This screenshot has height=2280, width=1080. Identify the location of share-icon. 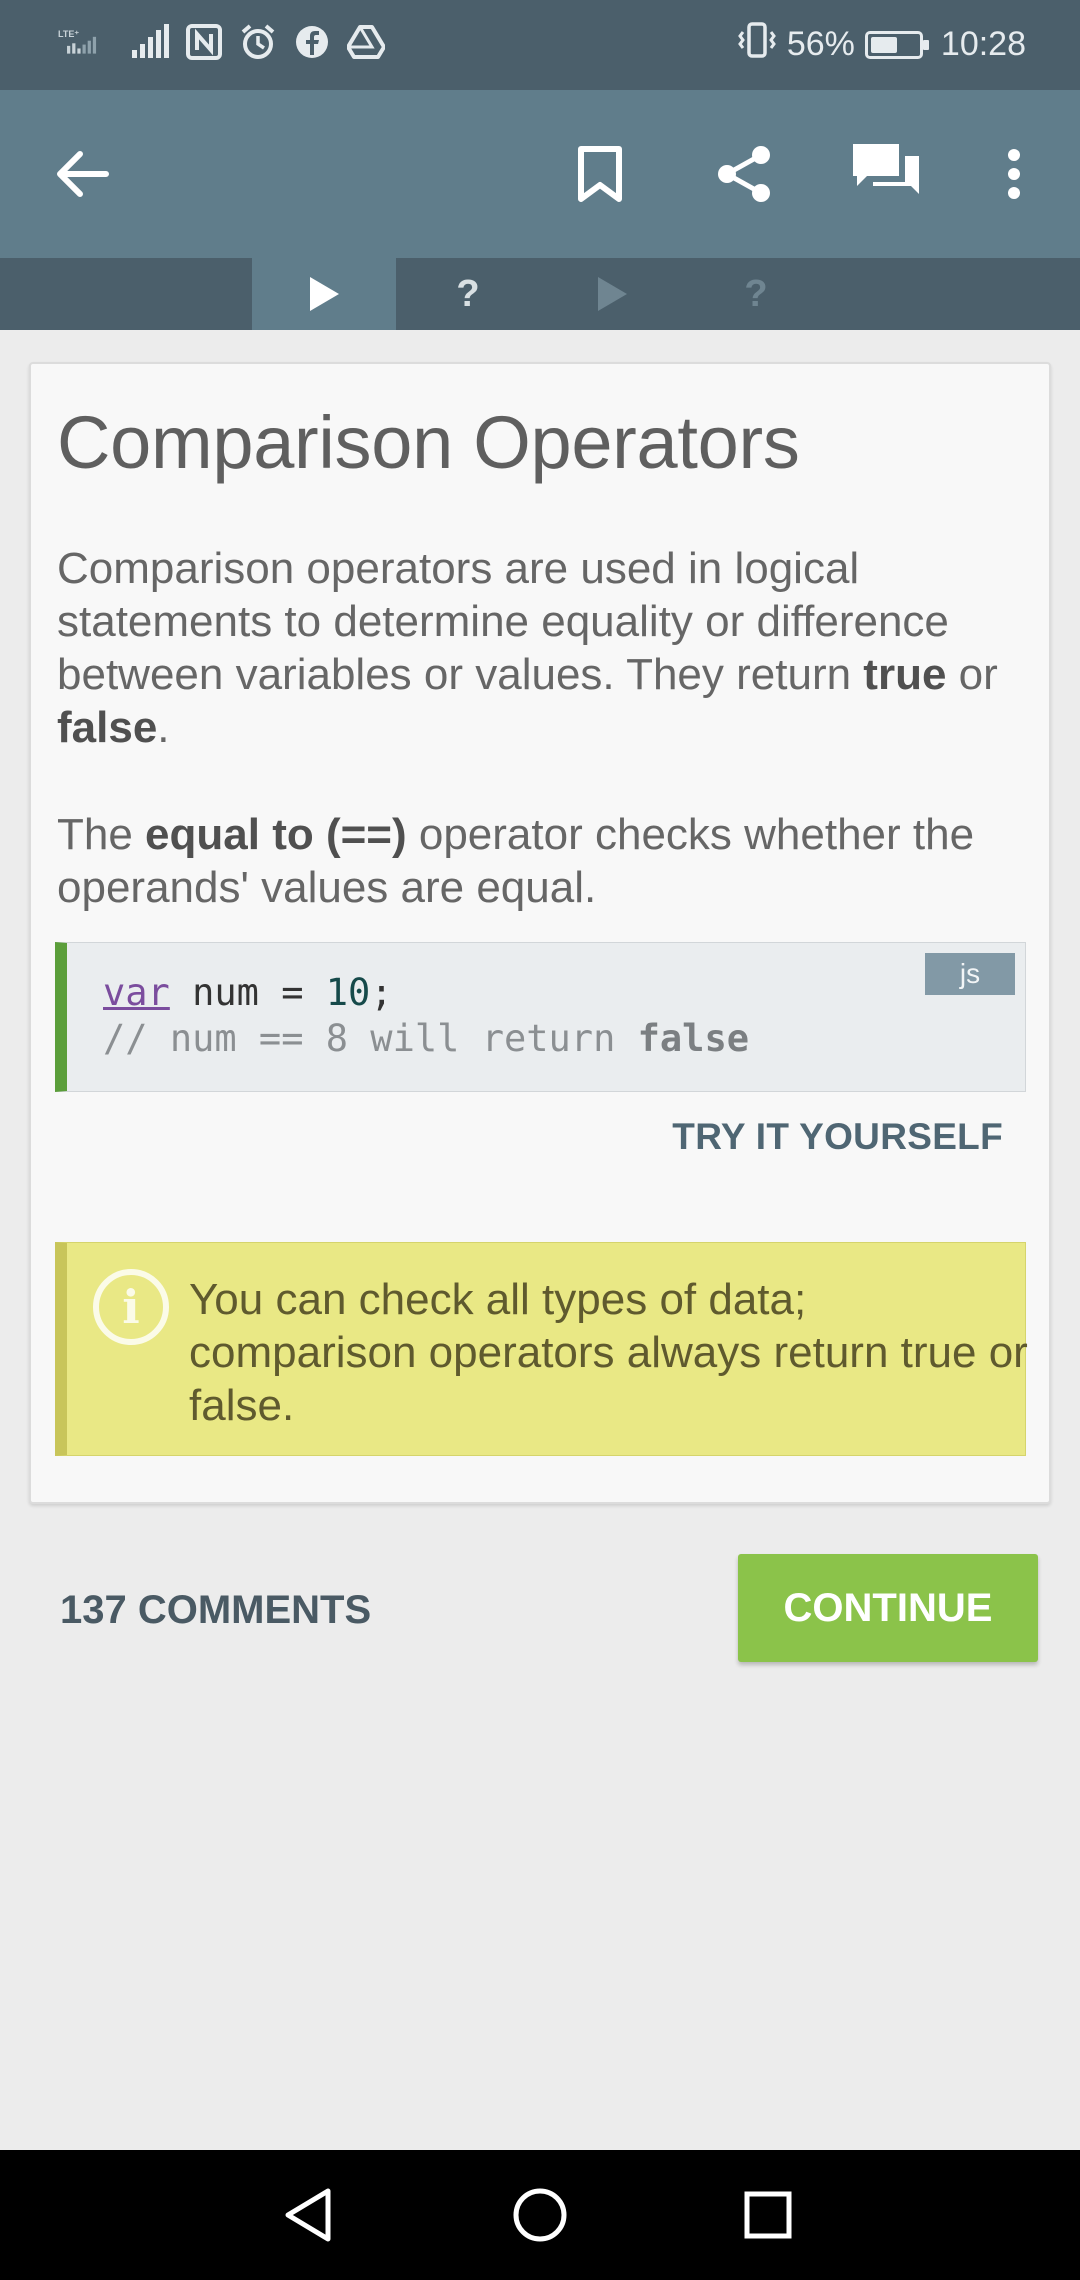
(744, 174).